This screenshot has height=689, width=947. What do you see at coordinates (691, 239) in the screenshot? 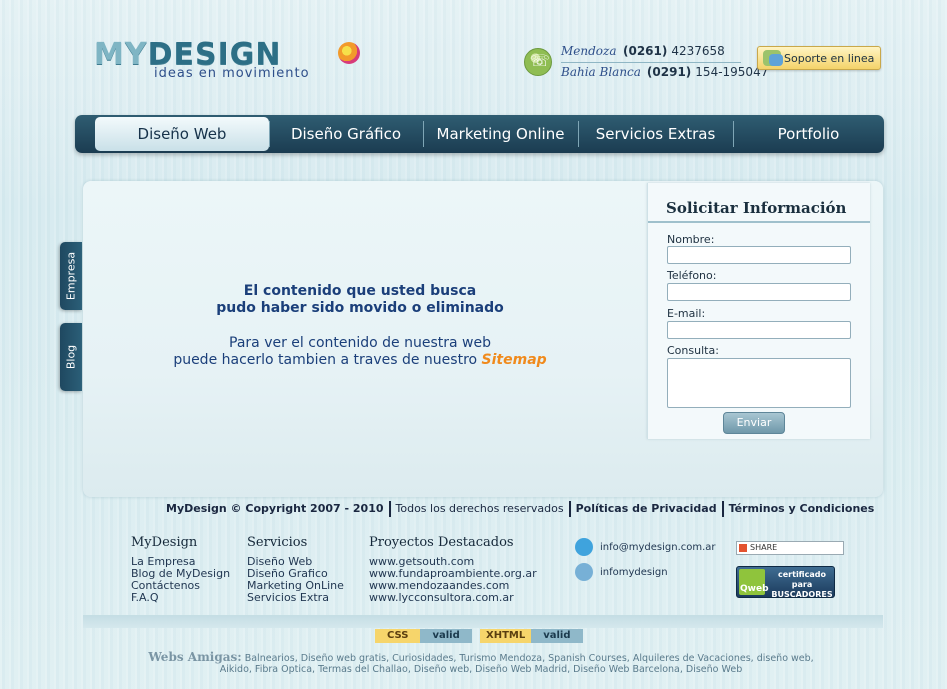
I see `name-label: Nombre:` at bounding box center [691, 239].